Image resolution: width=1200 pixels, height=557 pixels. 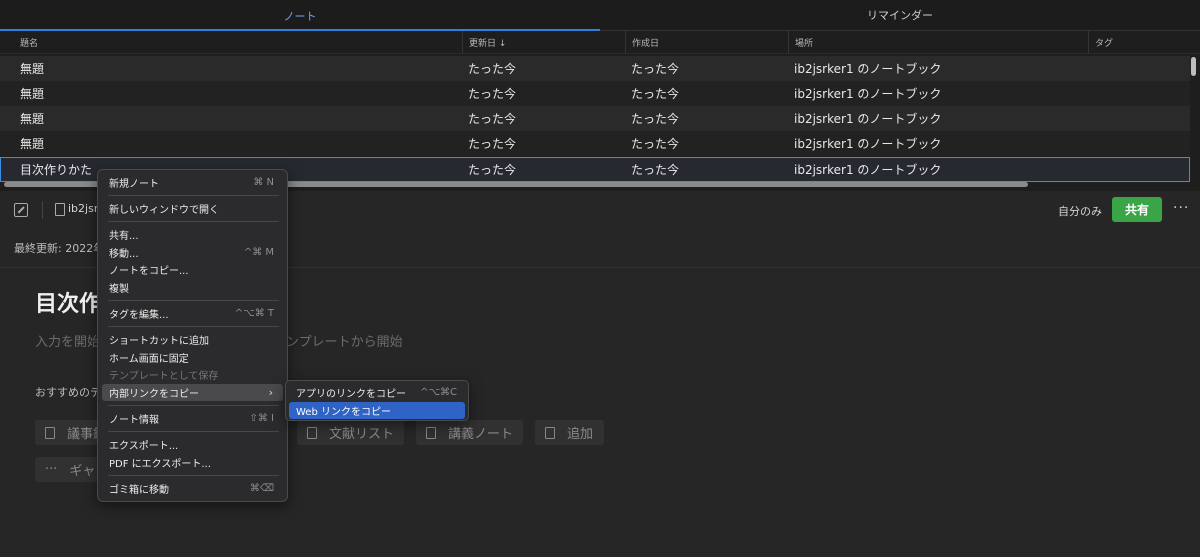 I want to click on view-tabs: ノート リマインダー, so click(x=600, y=15).